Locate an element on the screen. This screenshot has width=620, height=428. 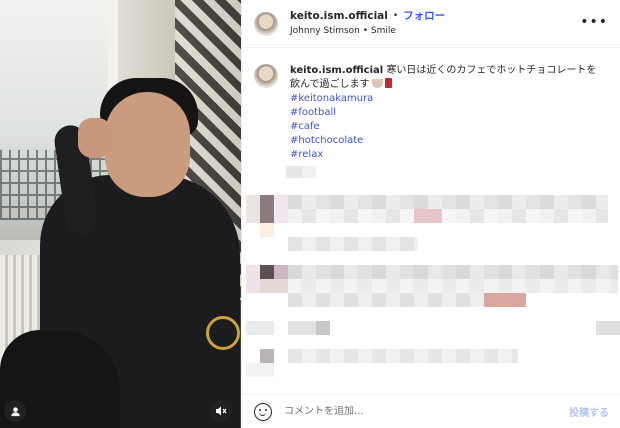
caption-username: keito.ism.official is located at coordinates (336, 70).